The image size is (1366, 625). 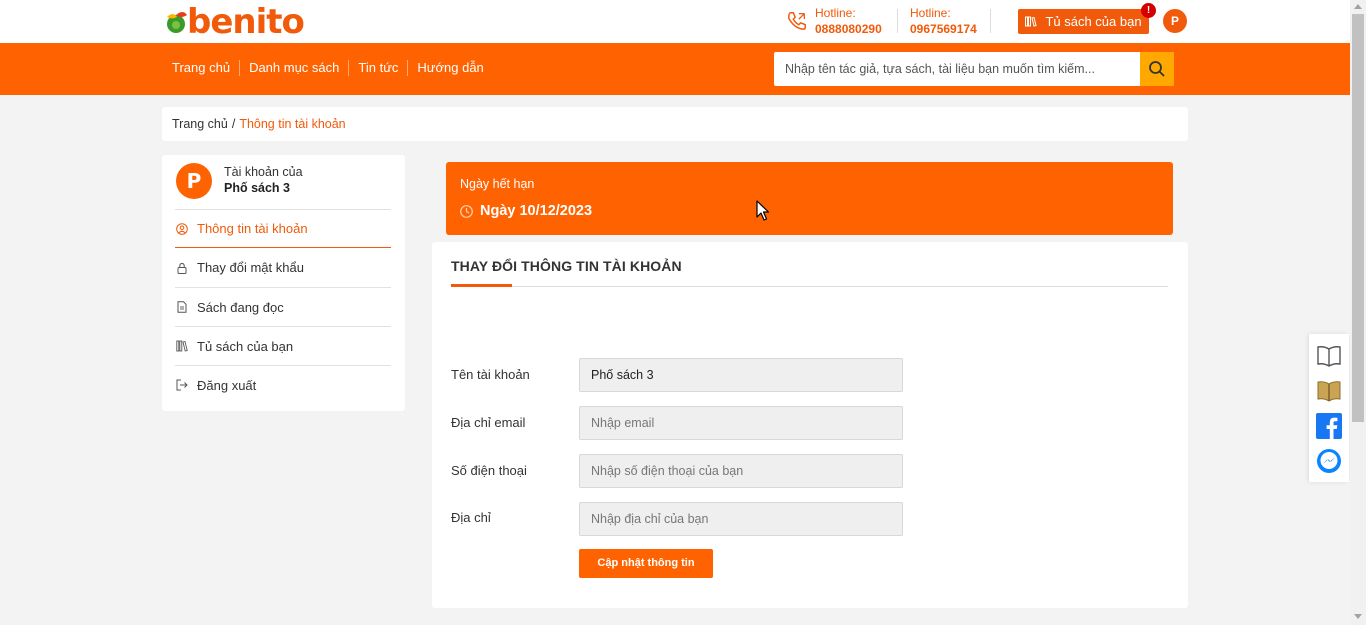 I want to click on title-accent-bar, so click(x=481, y=285).